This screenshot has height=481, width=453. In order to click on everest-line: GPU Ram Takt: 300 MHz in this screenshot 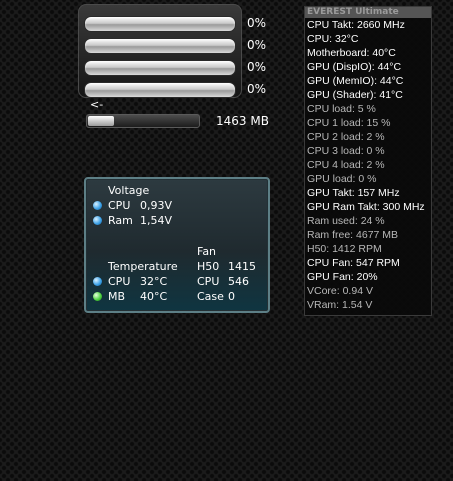, I will do `click(366, 207)`.